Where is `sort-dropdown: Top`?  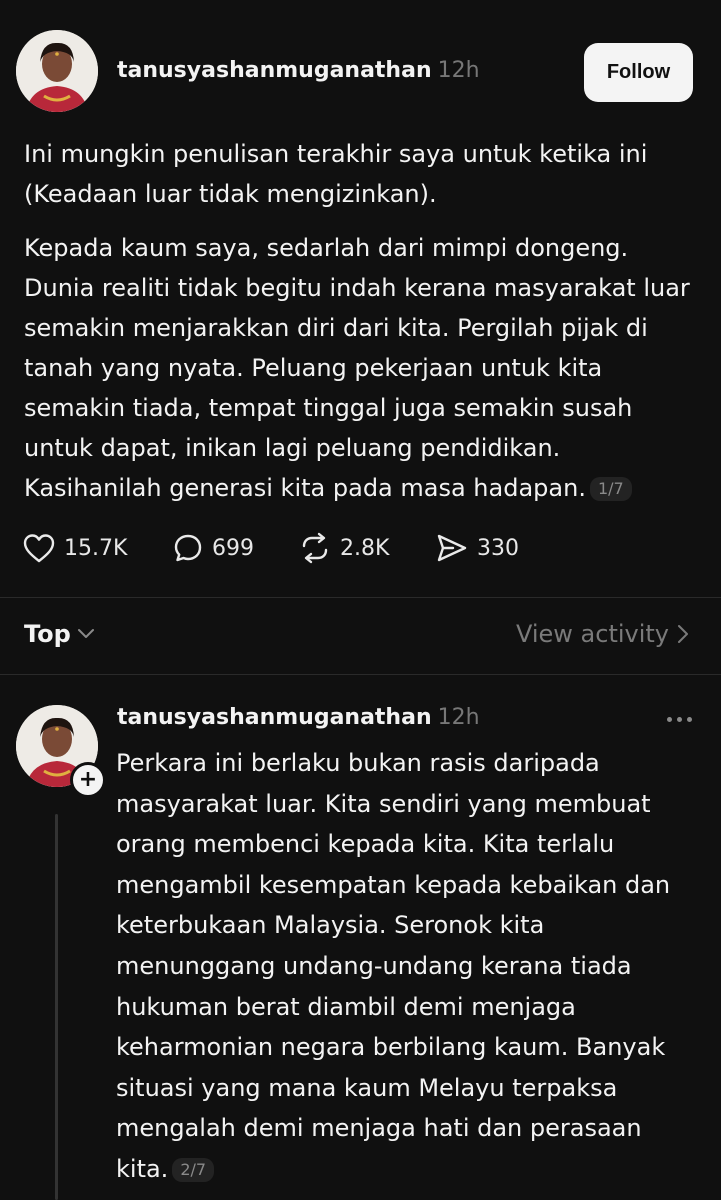 sort-dropdown: Top is located at coordinates (59, 634).